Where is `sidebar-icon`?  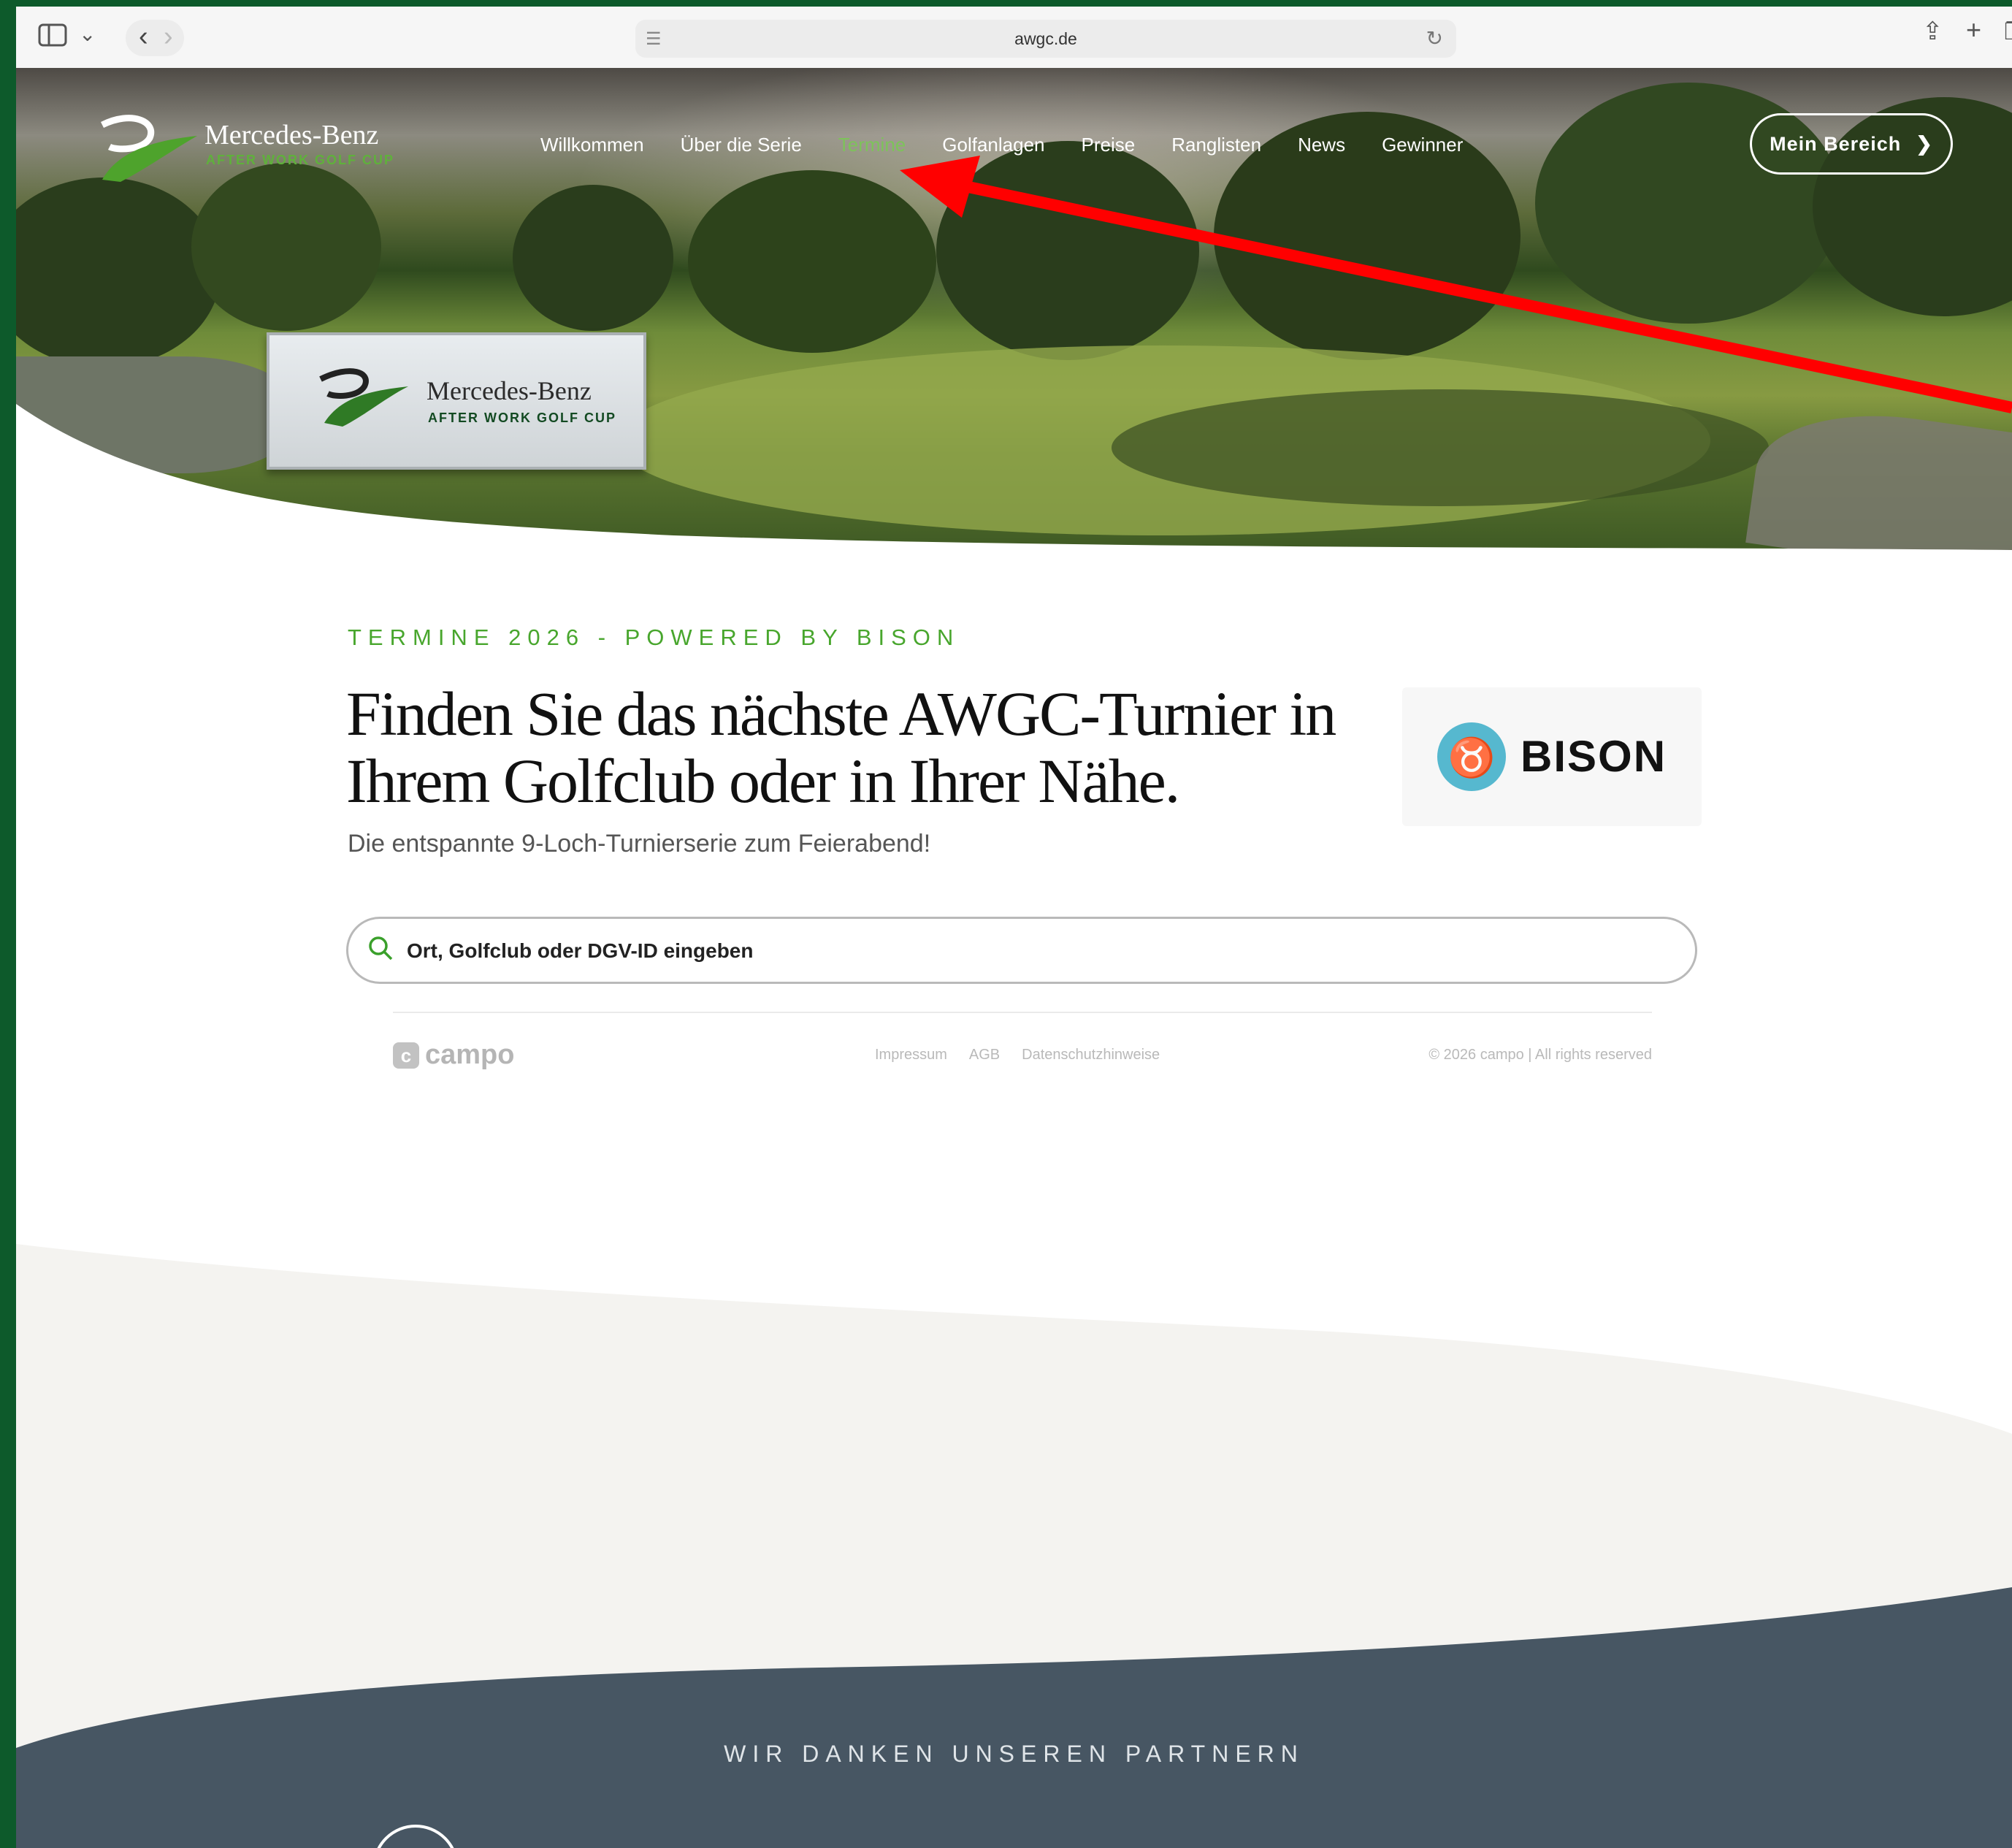
sidebar-icon is located at coordinates (52, 35).